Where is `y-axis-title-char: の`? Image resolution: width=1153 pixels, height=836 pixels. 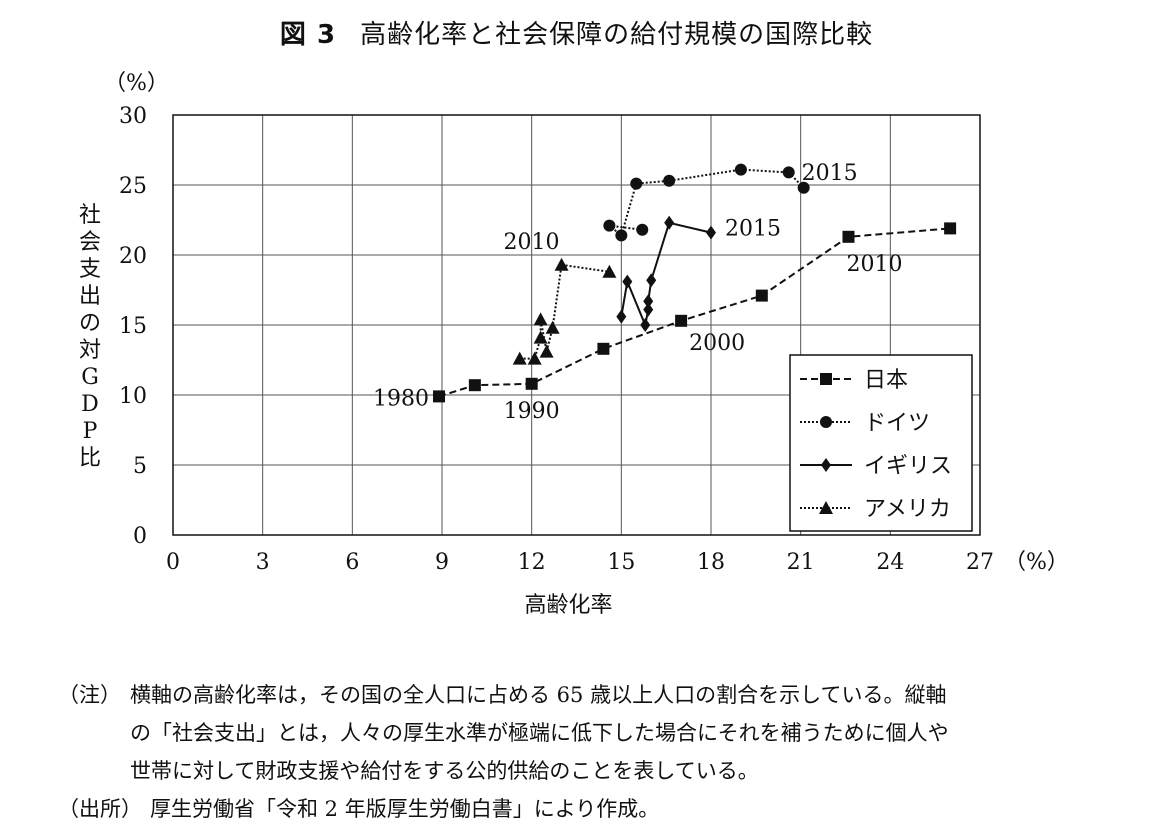 y-axis-title-char: の is located at coordinates (90, 323).